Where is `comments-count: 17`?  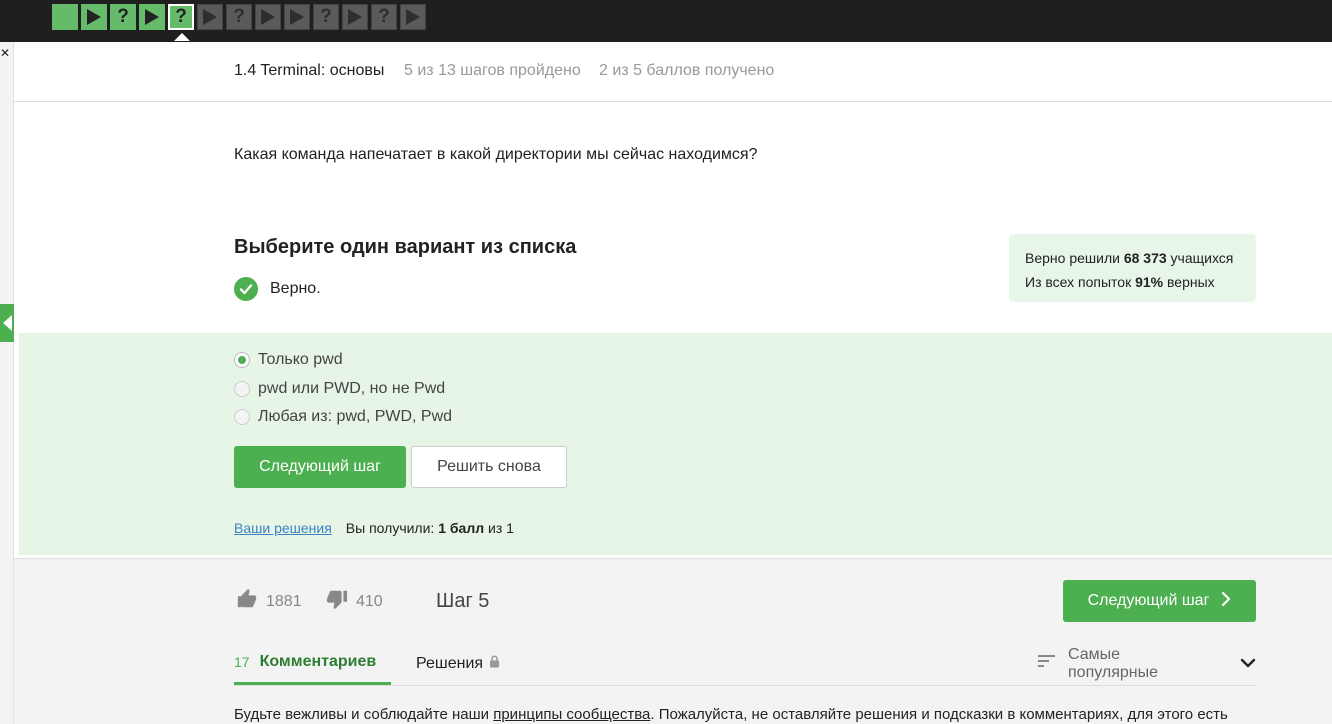
comments-count: 17 is located at coordinates (242, 662).